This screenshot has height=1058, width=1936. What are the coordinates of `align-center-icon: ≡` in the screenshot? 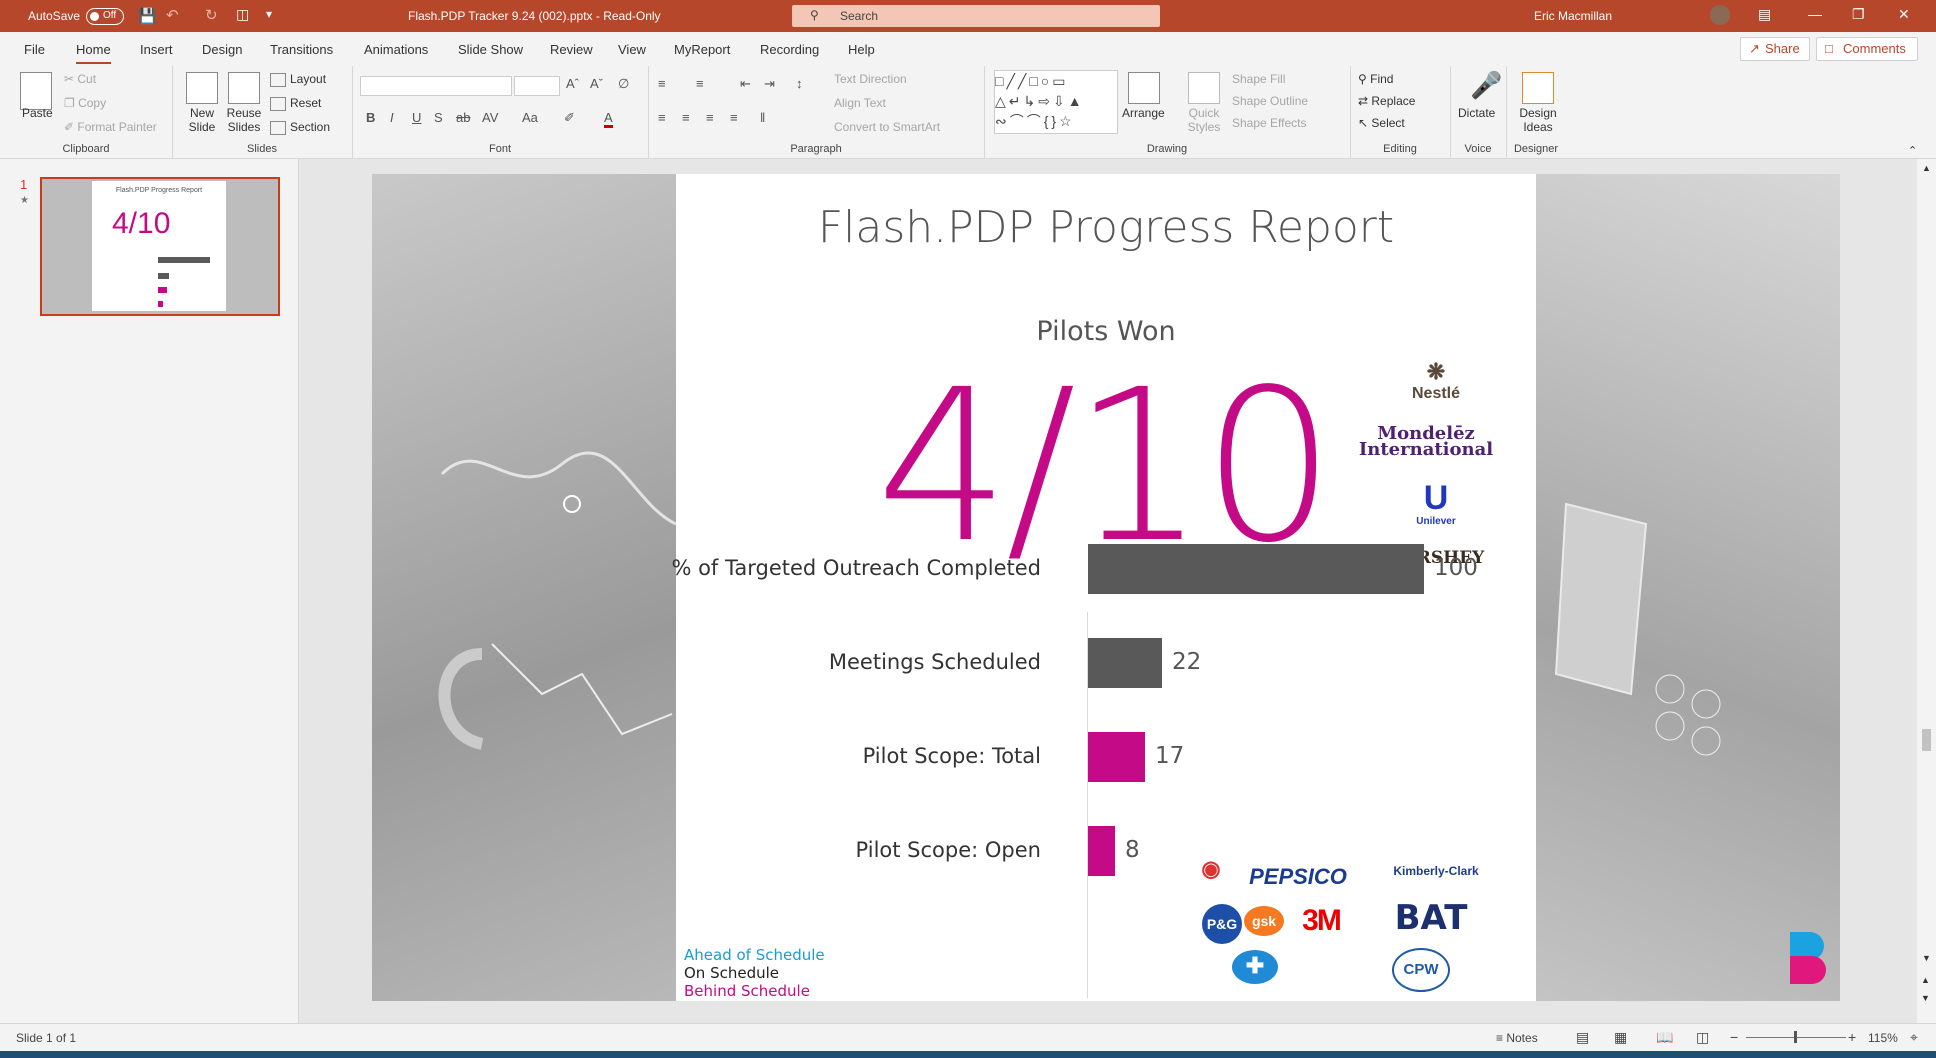 It's located at (686, 117).